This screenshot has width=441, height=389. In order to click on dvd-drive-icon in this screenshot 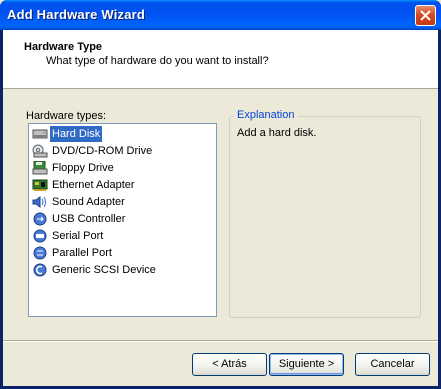, I will do `click(40, 151)`.